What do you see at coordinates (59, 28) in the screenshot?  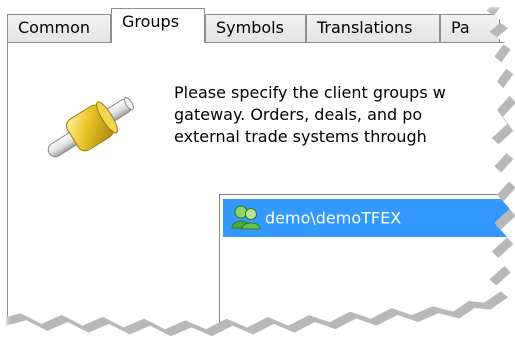 I see `tab-common: Common` at bounding box center [59, 28].